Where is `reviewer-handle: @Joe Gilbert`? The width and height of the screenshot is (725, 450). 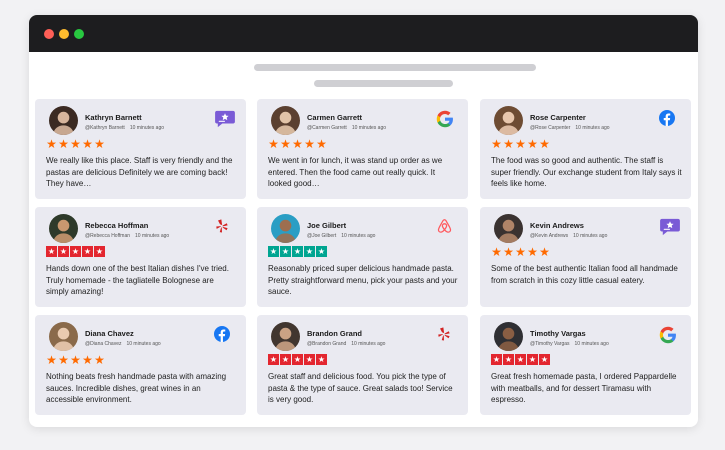
reviewer-handle: @Joe Gilbert is located at coordinates (322, 236).